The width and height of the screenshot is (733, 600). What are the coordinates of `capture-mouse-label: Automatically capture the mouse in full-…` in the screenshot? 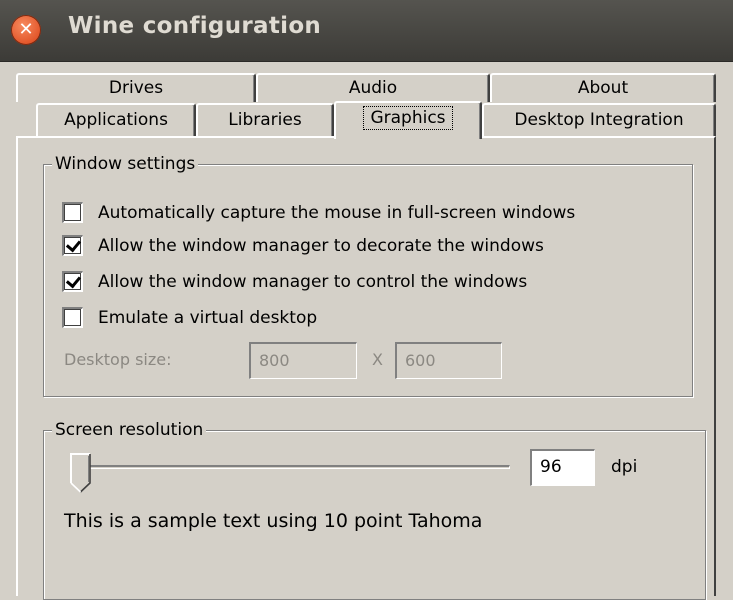 It's located at (337, 213).